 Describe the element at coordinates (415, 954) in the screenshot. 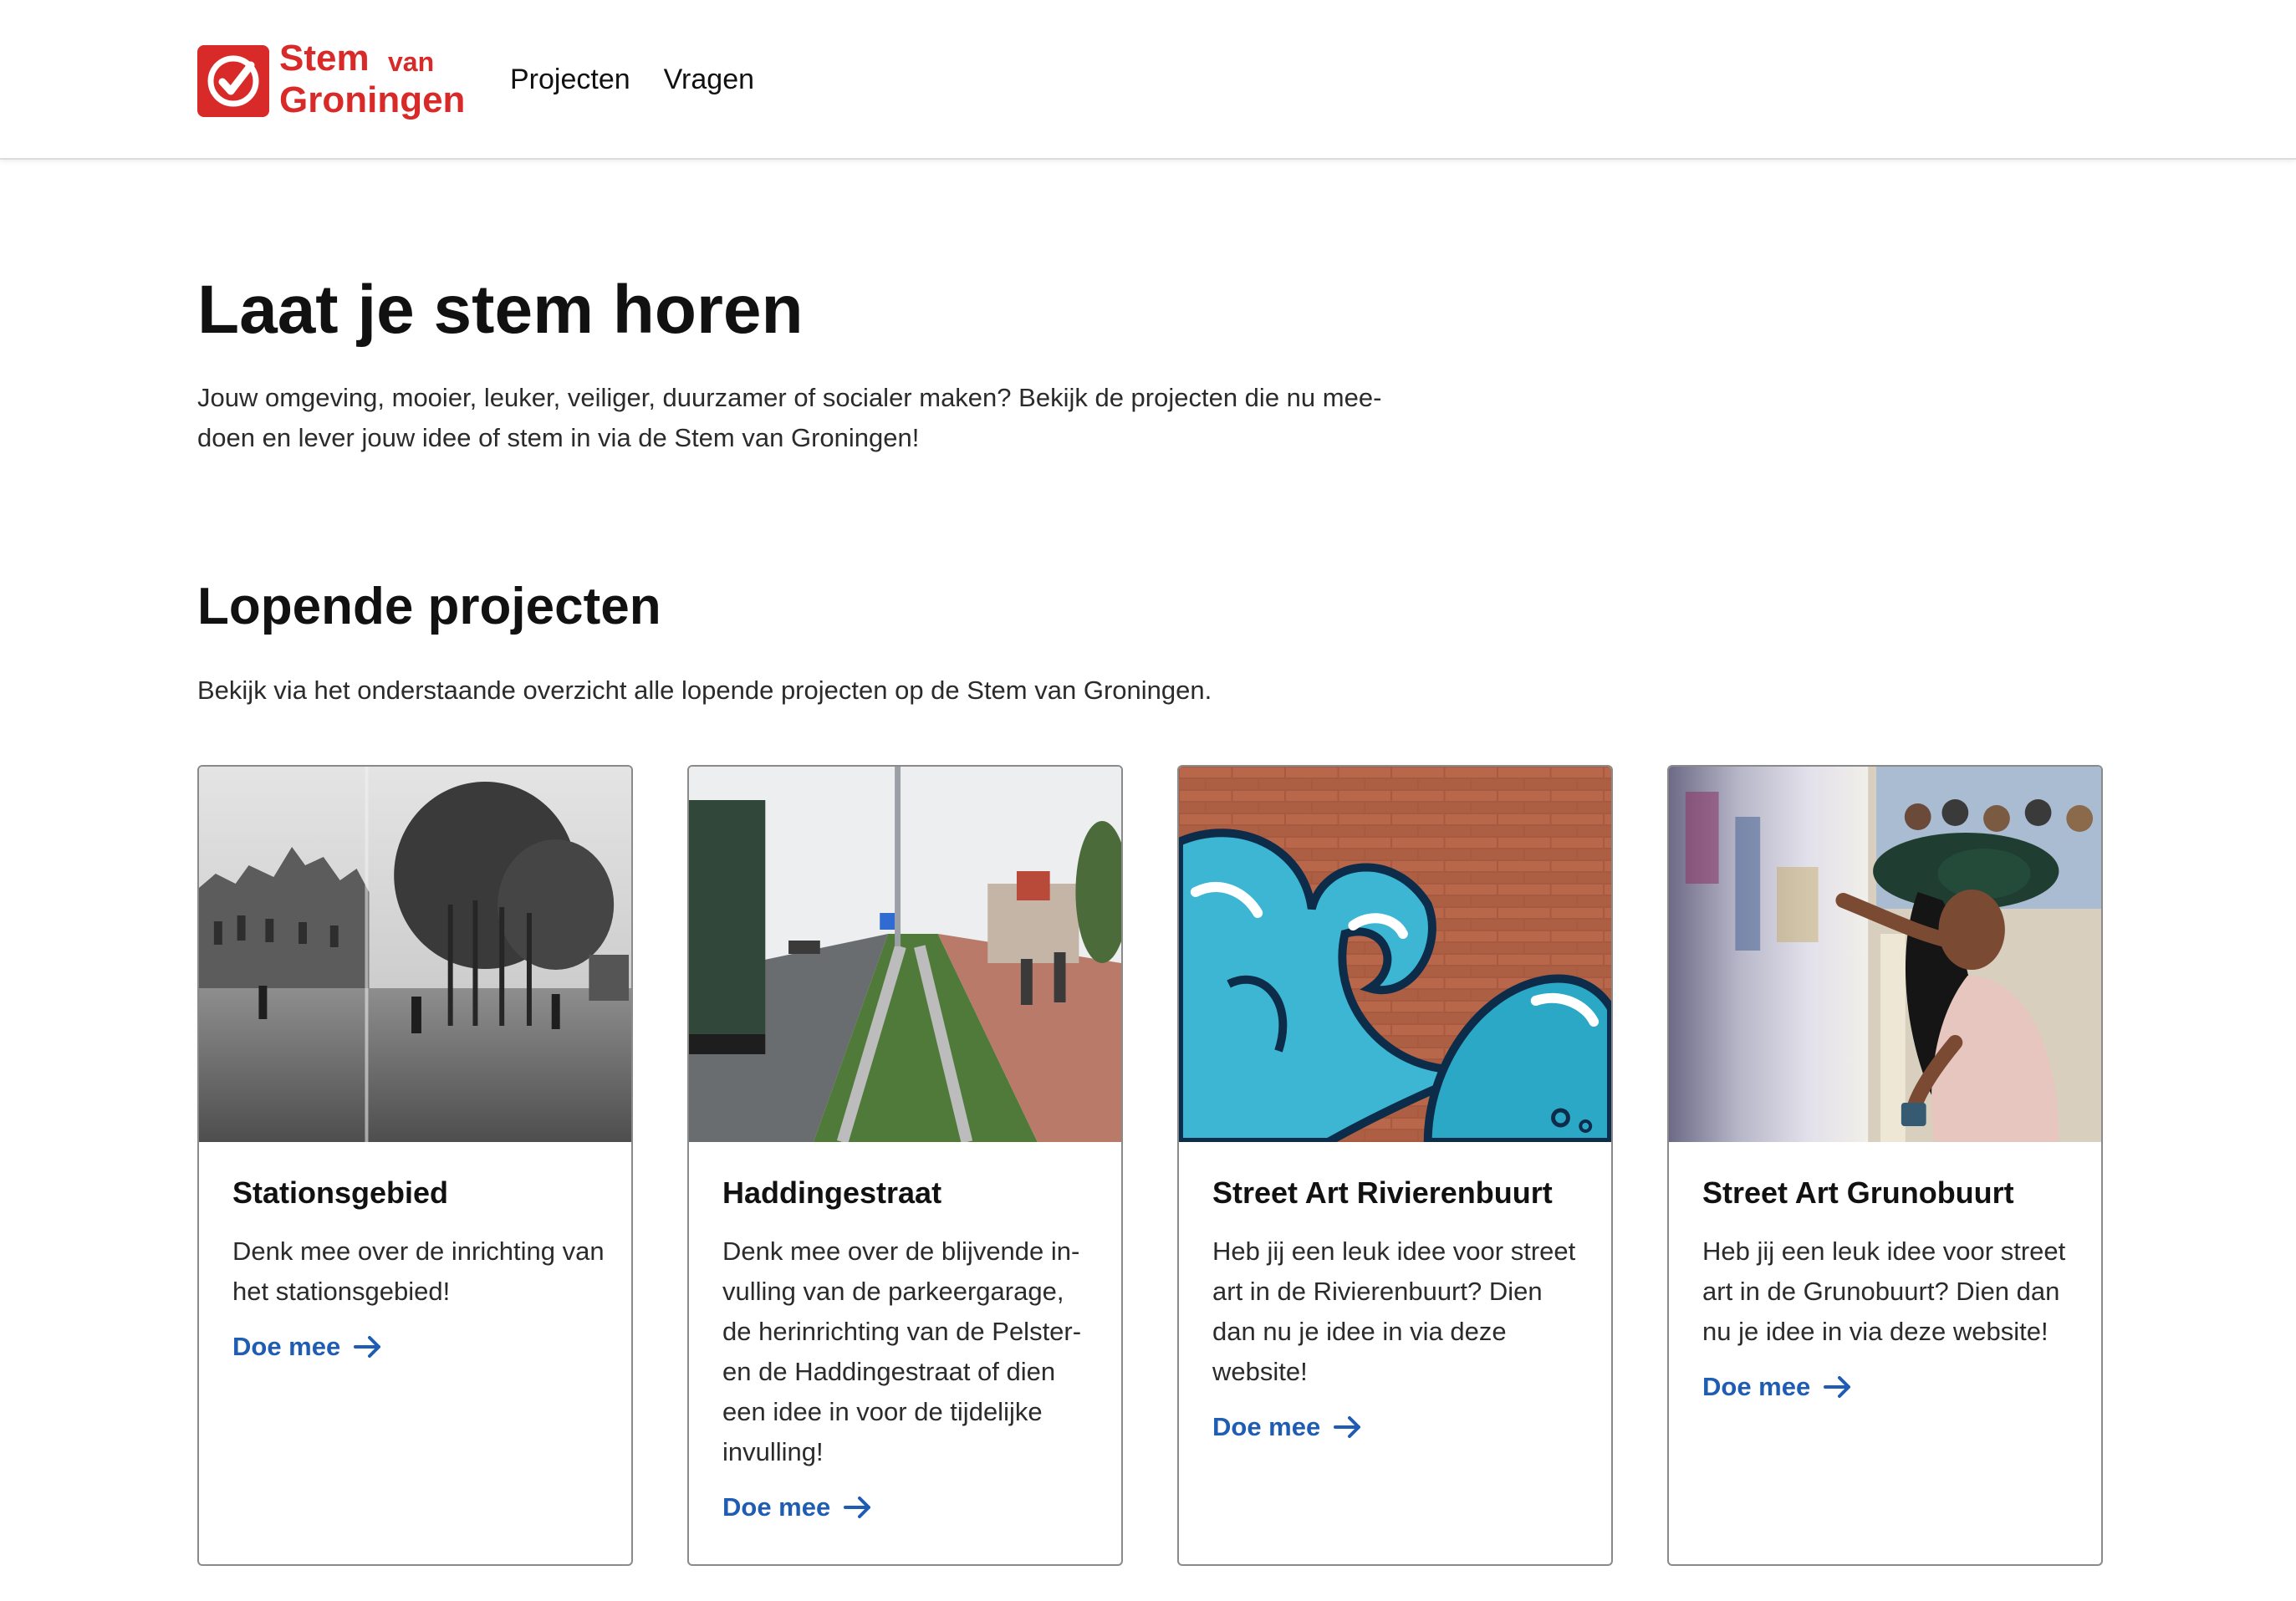

I see `project-image-stationsgebied` at that location.